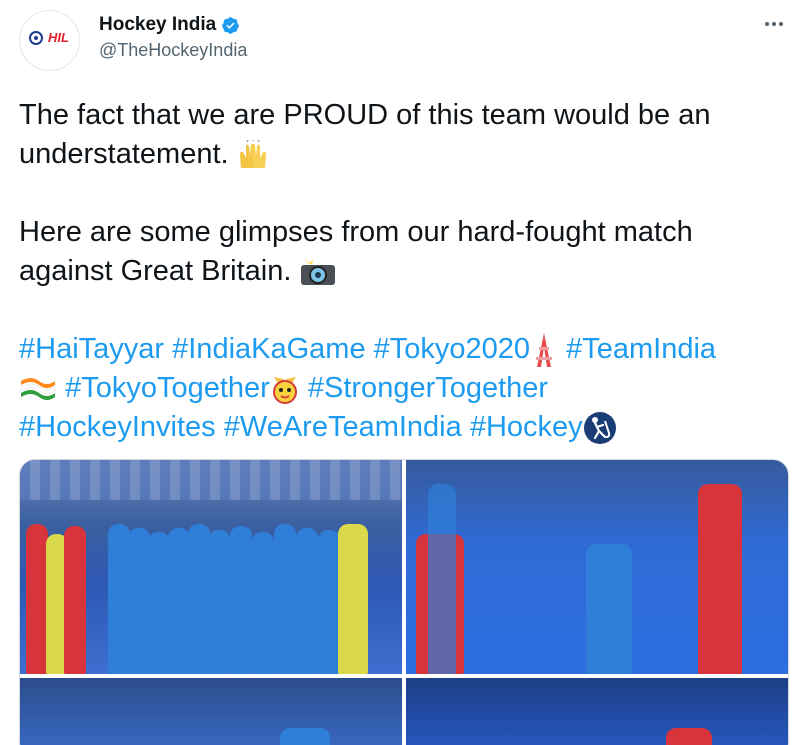 The height and width of the screenshot is (745, 800). What do you see at coordinates (117, 427) in the screenshot?
I see `hashtag-link: #HockeyInvites` at bounding box center [117, 427].